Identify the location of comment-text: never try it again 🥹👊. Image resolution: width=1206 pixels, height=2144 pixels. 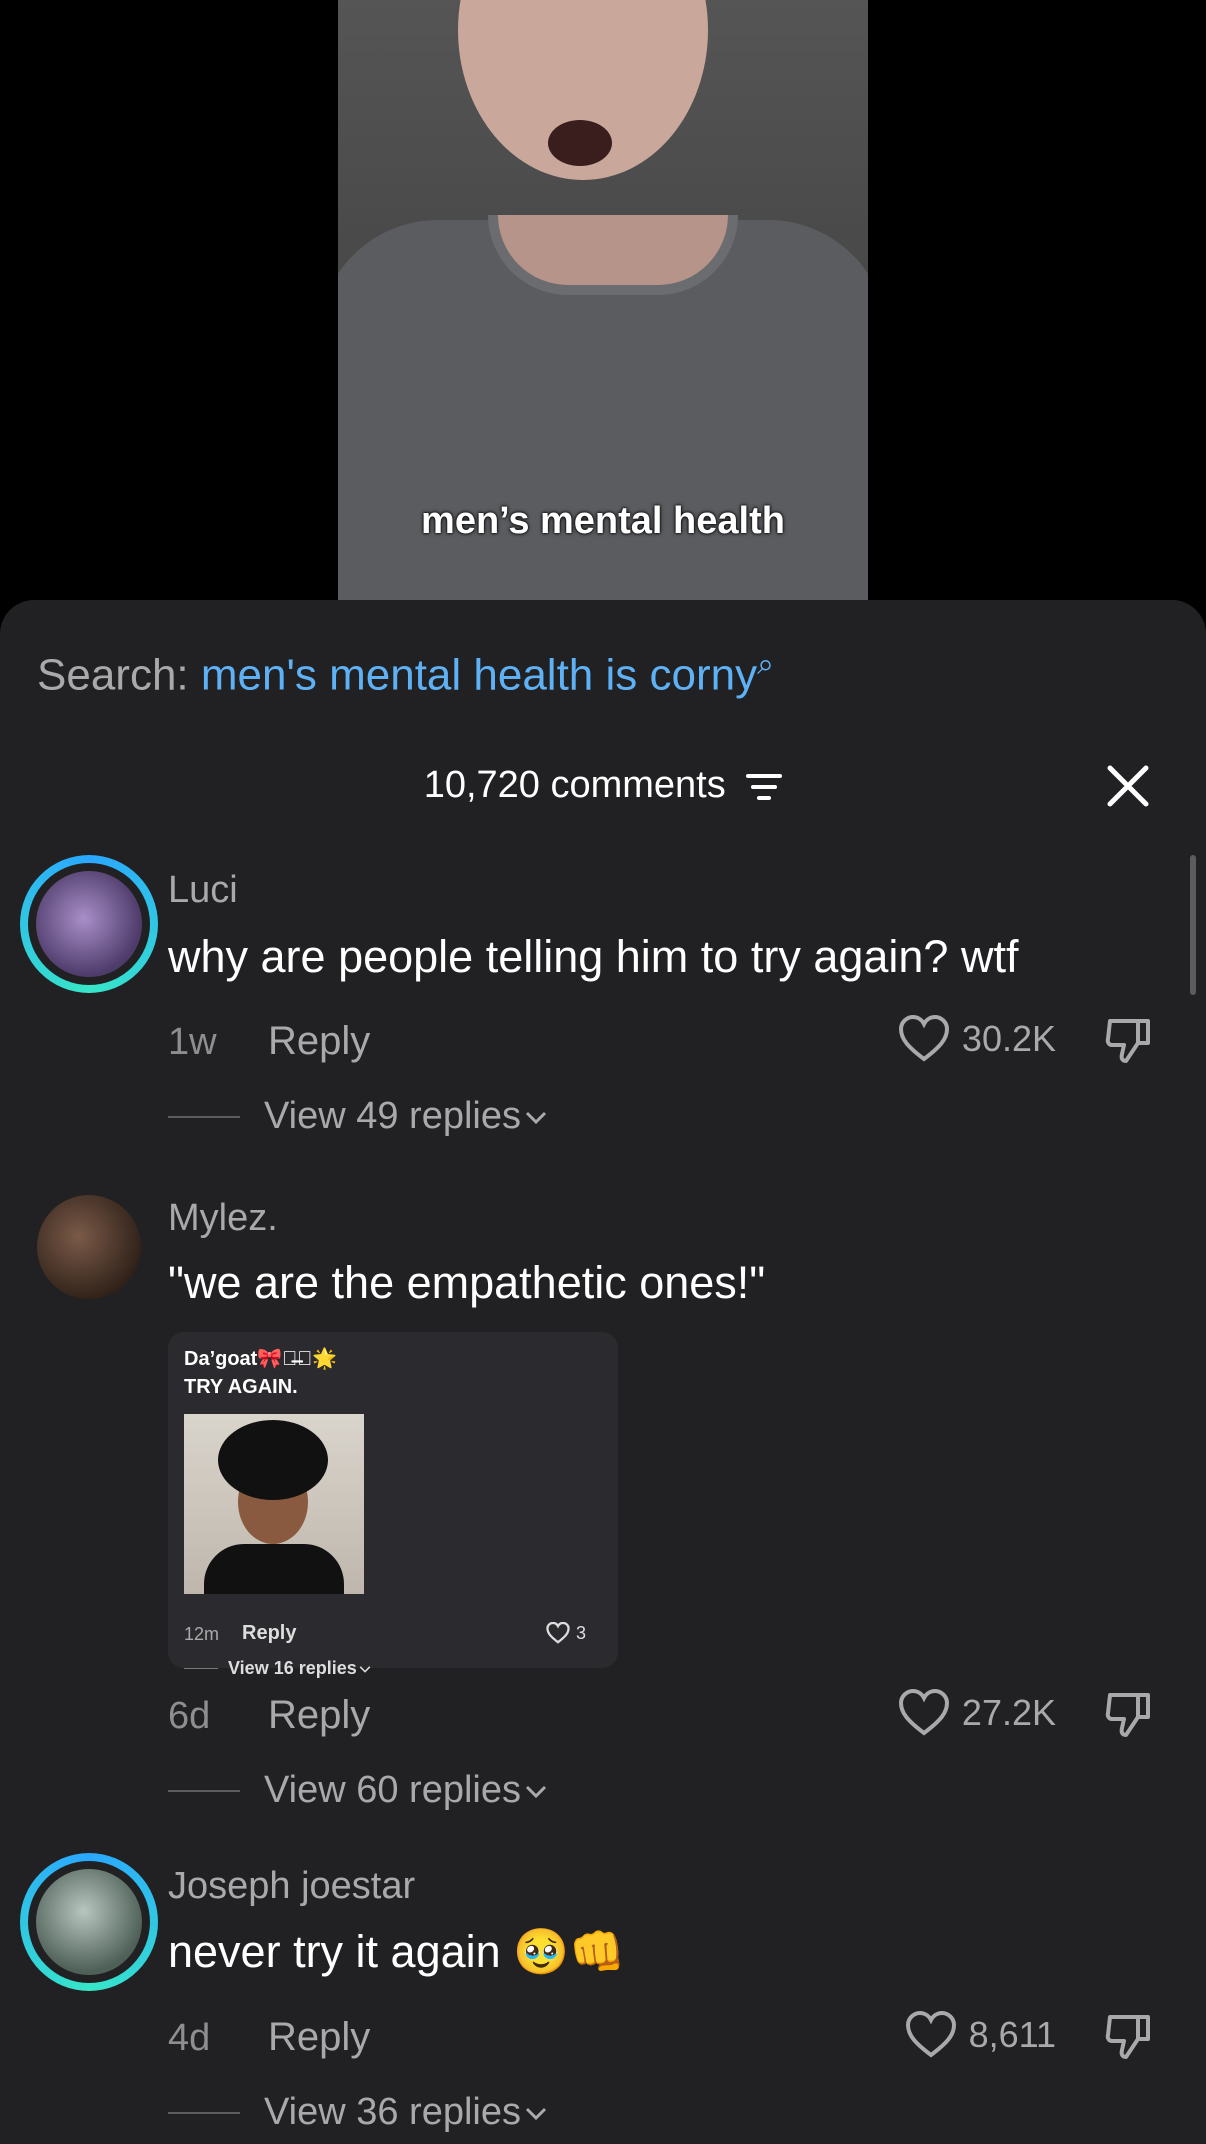
(397, 1951).